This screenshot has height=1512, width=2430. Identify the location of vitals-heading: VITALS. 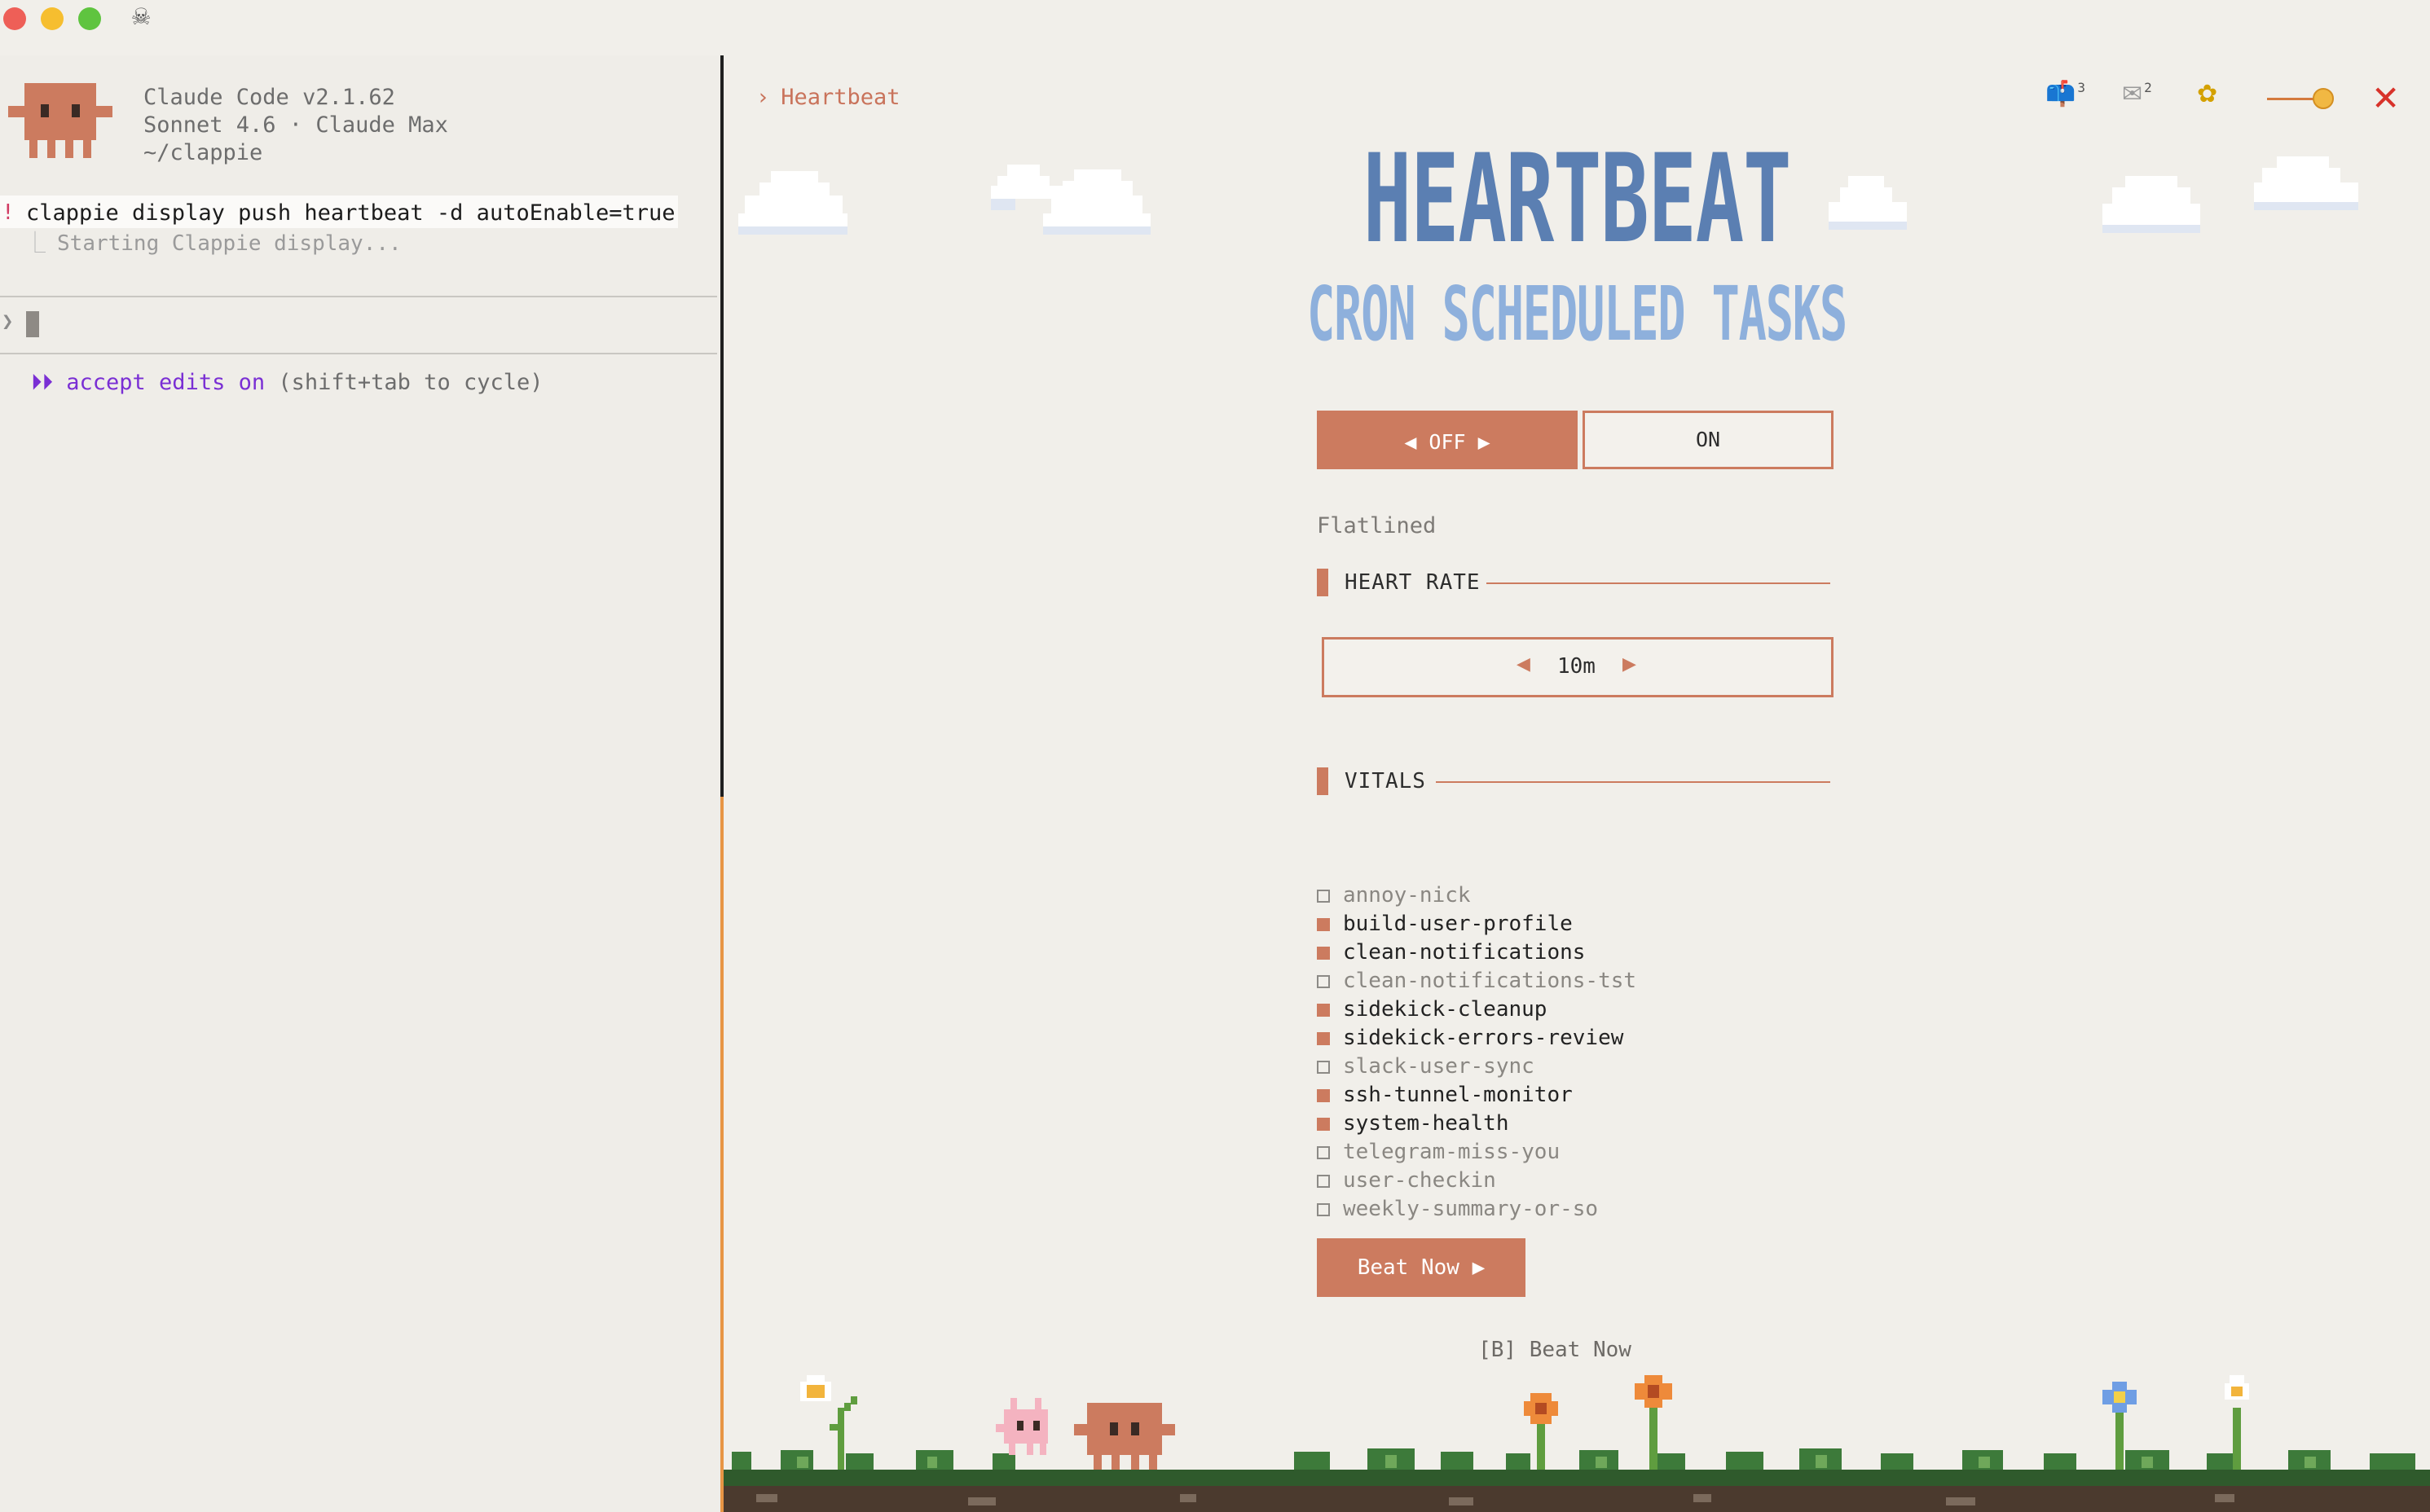
(1573, 781).